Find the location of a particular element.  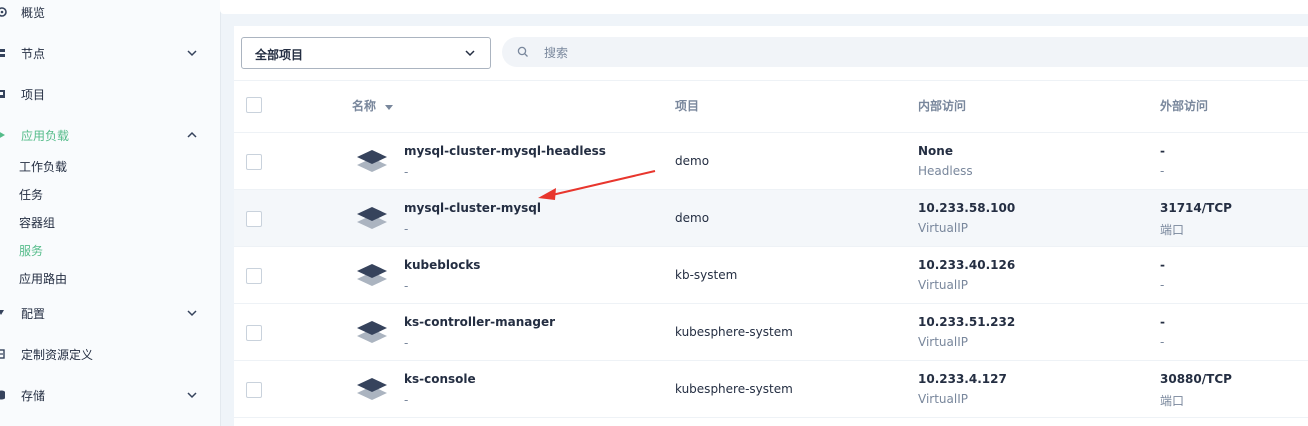

service-name-link: mysql-cluster-mysql-headless is located at coordinates (505, 151).